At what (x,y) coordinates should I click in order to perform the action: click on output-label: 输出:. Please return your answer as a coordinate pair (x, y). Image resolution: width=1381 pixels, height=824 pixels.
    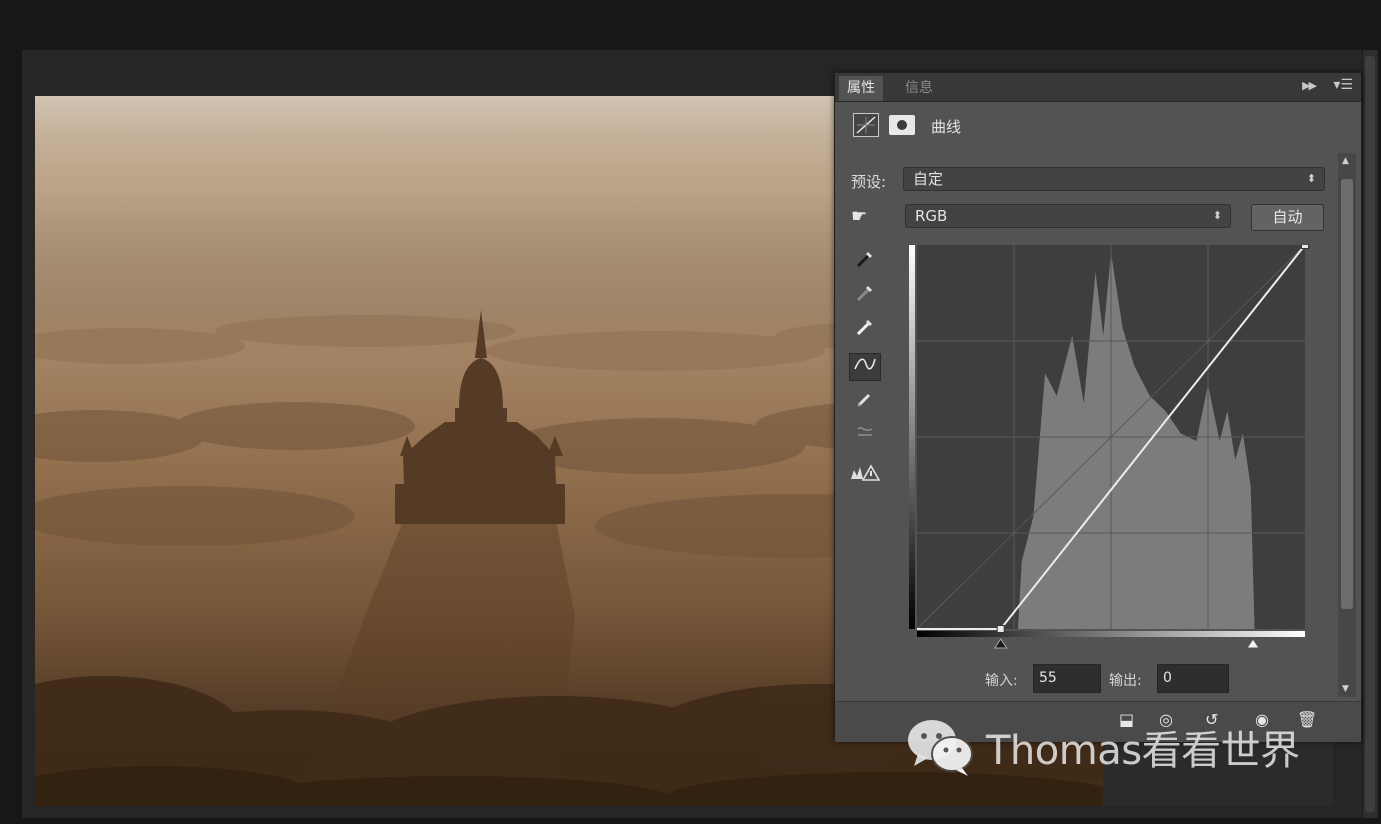
    Looking at the image, I should click on (1125, 681).